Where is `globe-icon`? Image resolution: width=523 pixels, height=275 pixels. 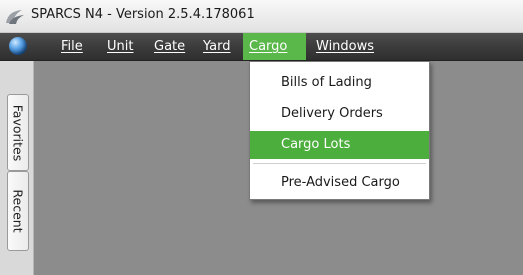 globe-icon is located at coordinates (18, 46).